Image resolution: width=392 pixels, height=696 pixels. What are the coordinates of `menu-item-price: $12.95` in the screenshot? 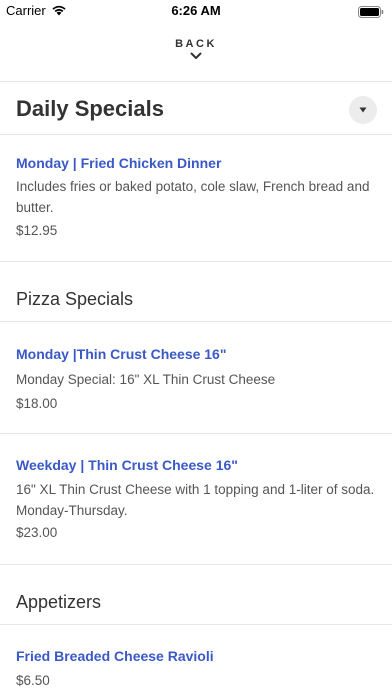 It's located at (37, 230).